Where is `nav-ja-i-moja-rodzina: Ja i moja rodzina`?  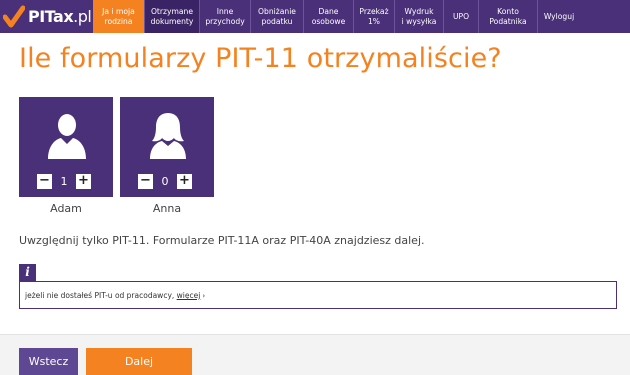 nav-ja-i-moja-rodzina: Ja i moja rodzina is located at coordinates (118, 16).